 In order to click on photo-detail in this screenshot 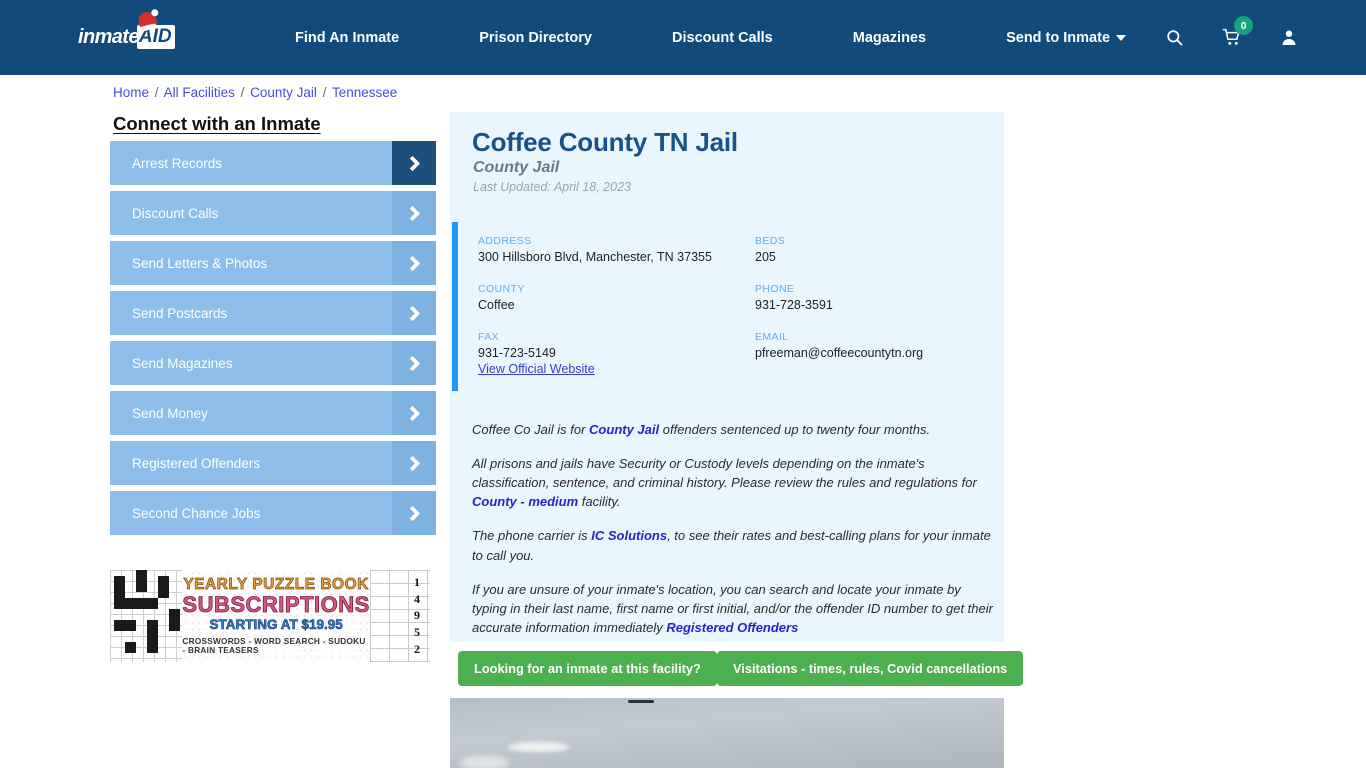, I will do `click(641, 701)`.